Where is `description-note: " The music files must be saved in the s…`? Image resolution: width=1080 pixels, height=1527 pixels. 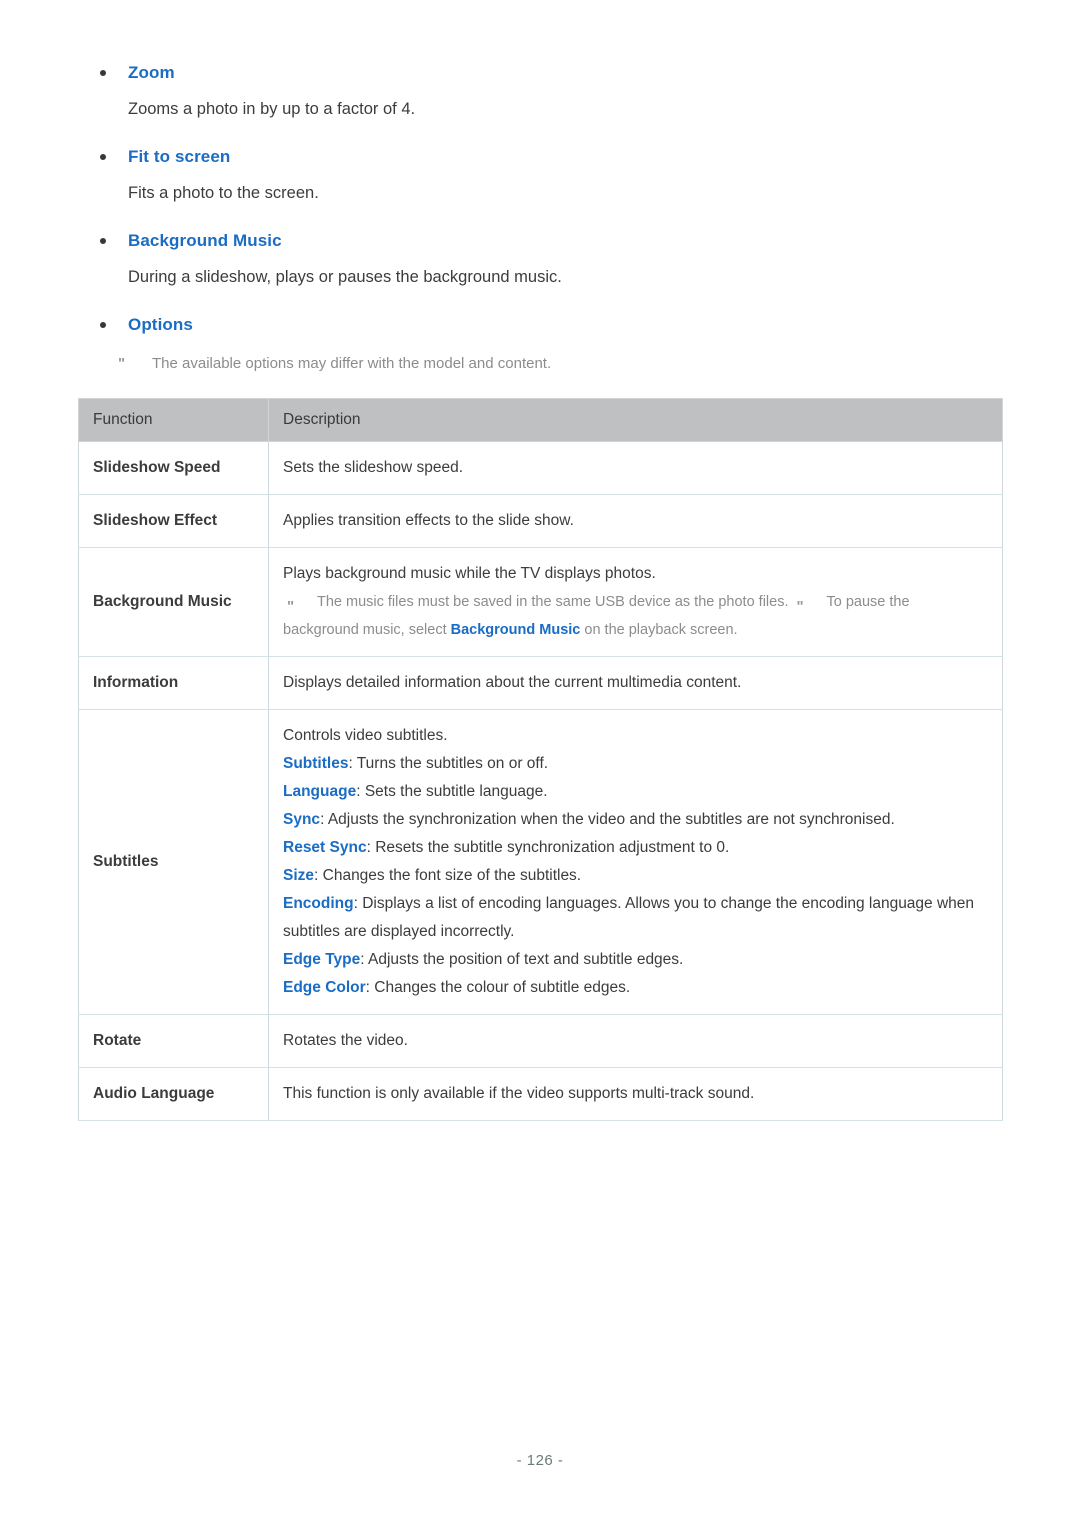 description-note: " The music files must be saved in the s… is located at coordinates (538, 604).